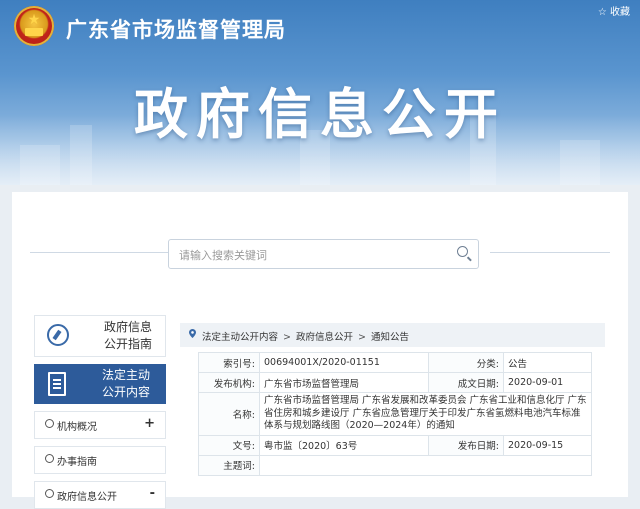 This screenshot has width=640, height=509. I want to click on sidebar-item-service-guide: 办事指南, so click(100, 460).